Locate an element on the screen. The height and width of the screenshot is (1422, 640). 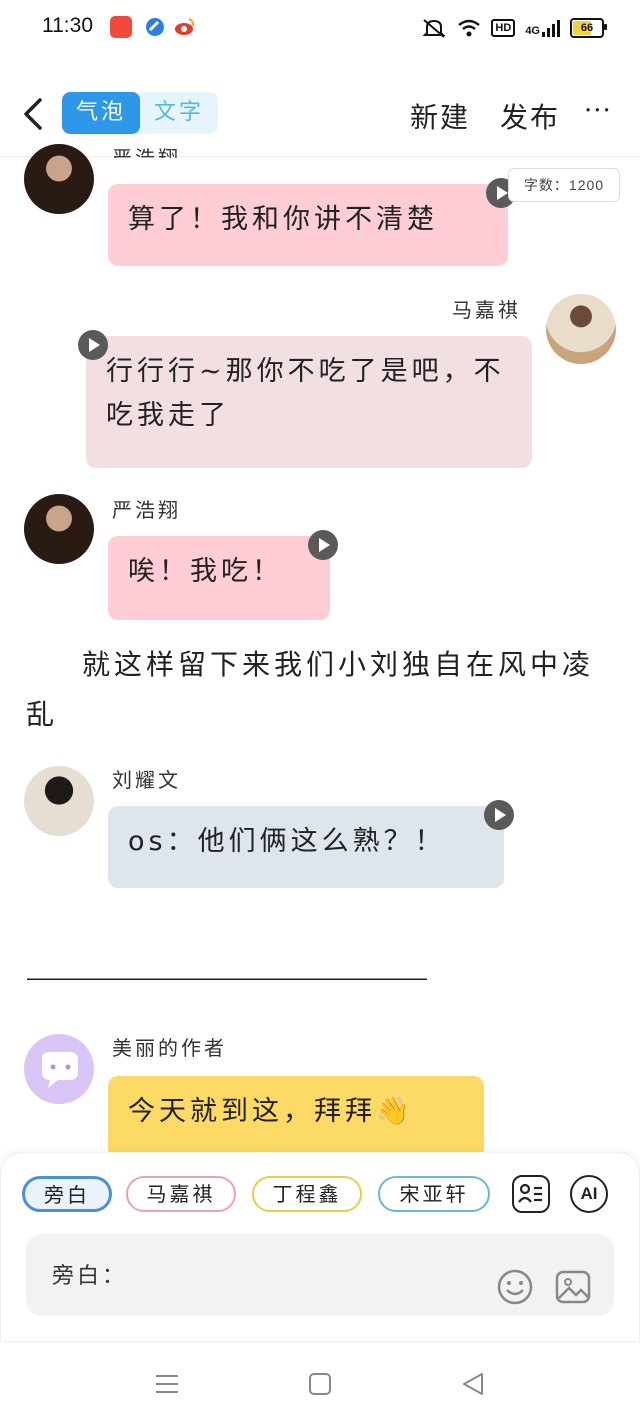
chat-bubble: 唉！我吃！ is located at coordinates (219, 578).